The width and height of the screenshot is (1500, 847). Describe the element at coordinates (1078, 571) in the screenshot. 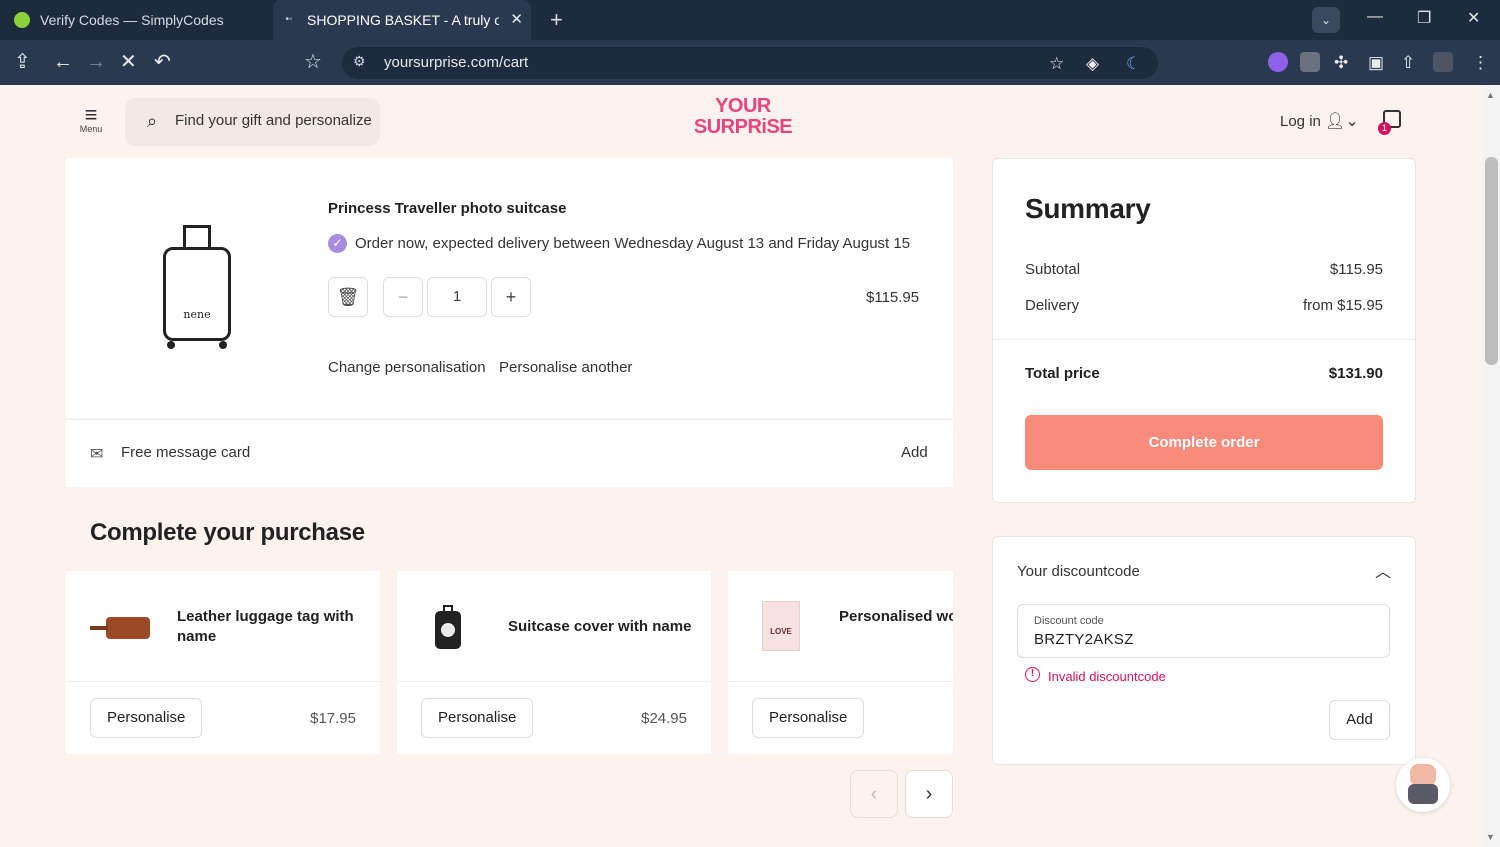

I see `discount-title: Your discountcode` at that location.